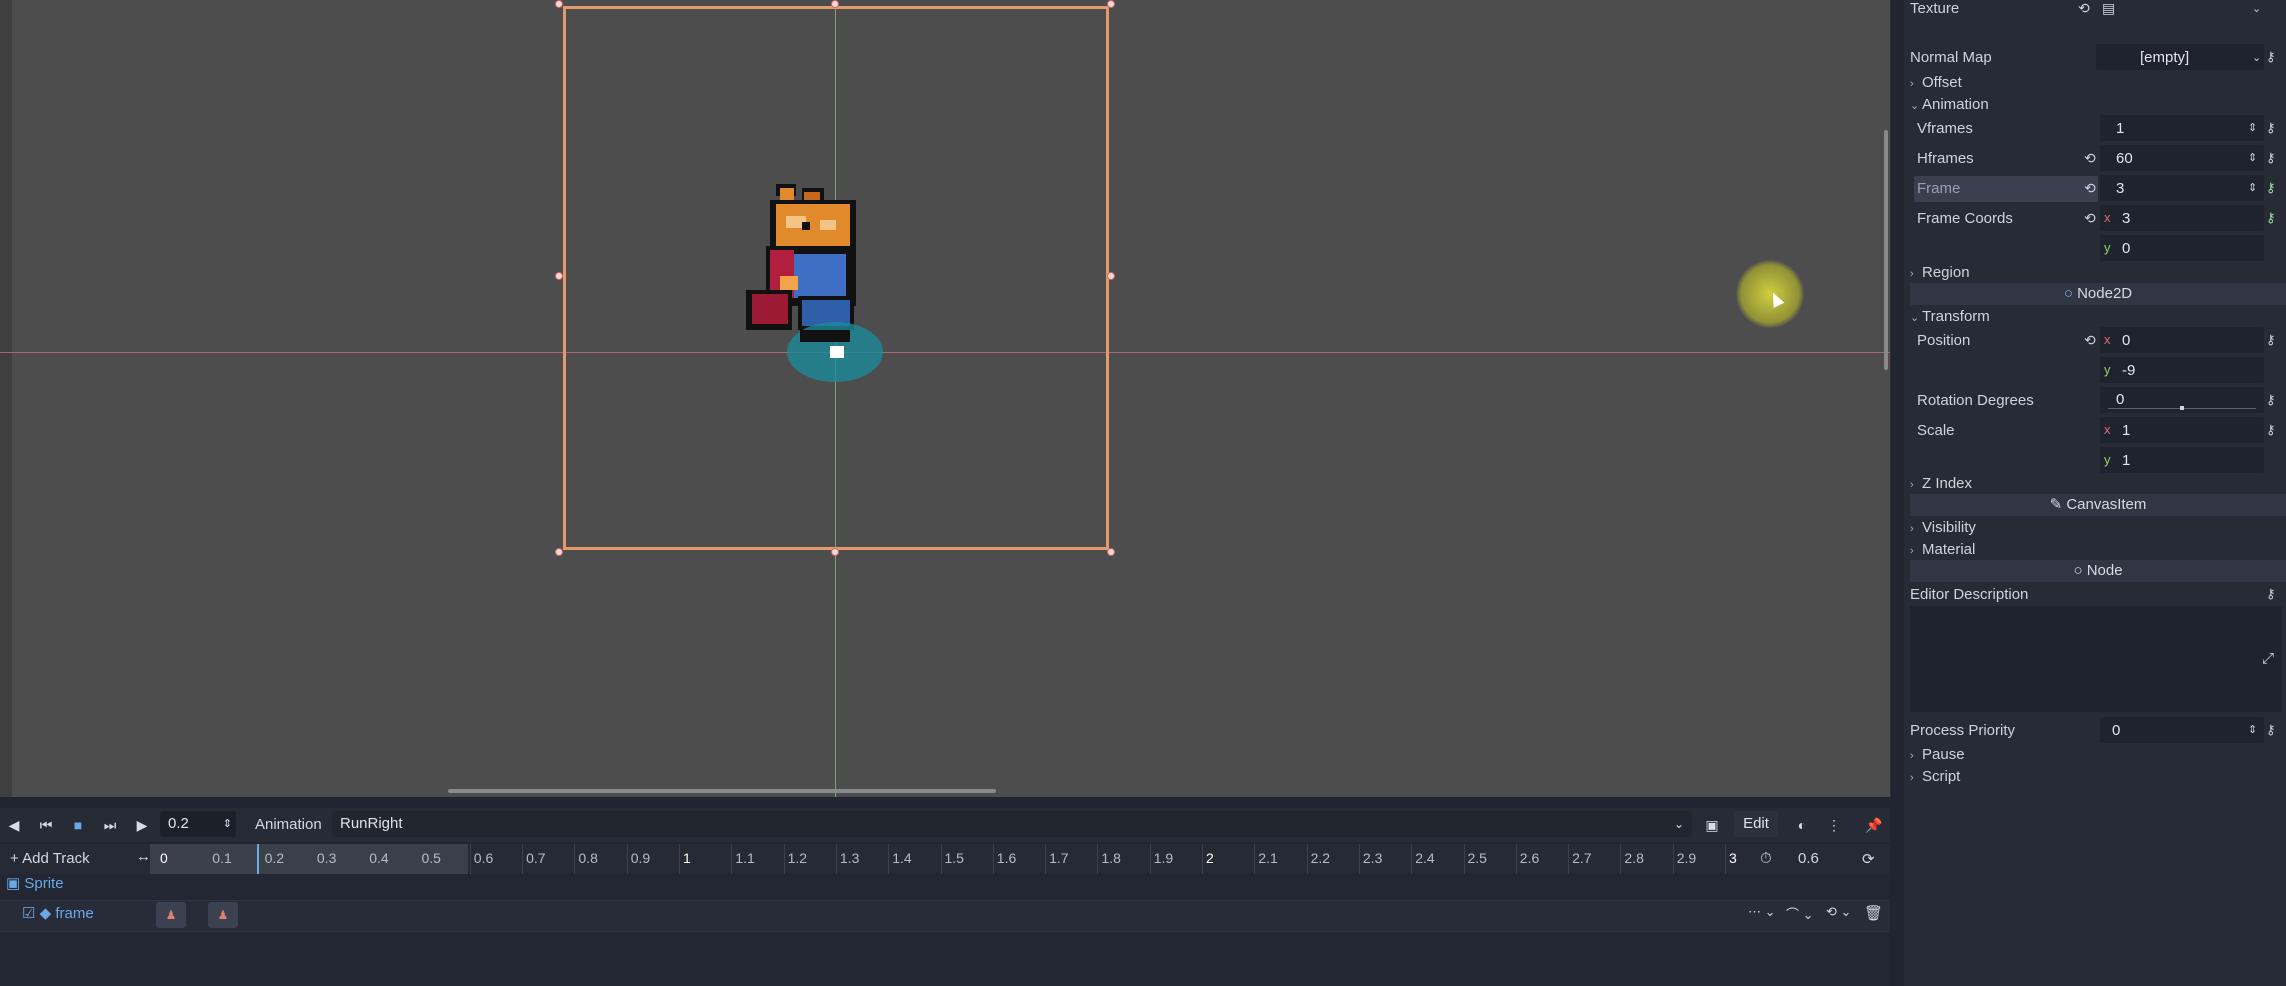 The image size is (2286, 986). Describe the element at coordinates (1874, 825) in the screenshot. I see `pin-icon: 📌` at that location.